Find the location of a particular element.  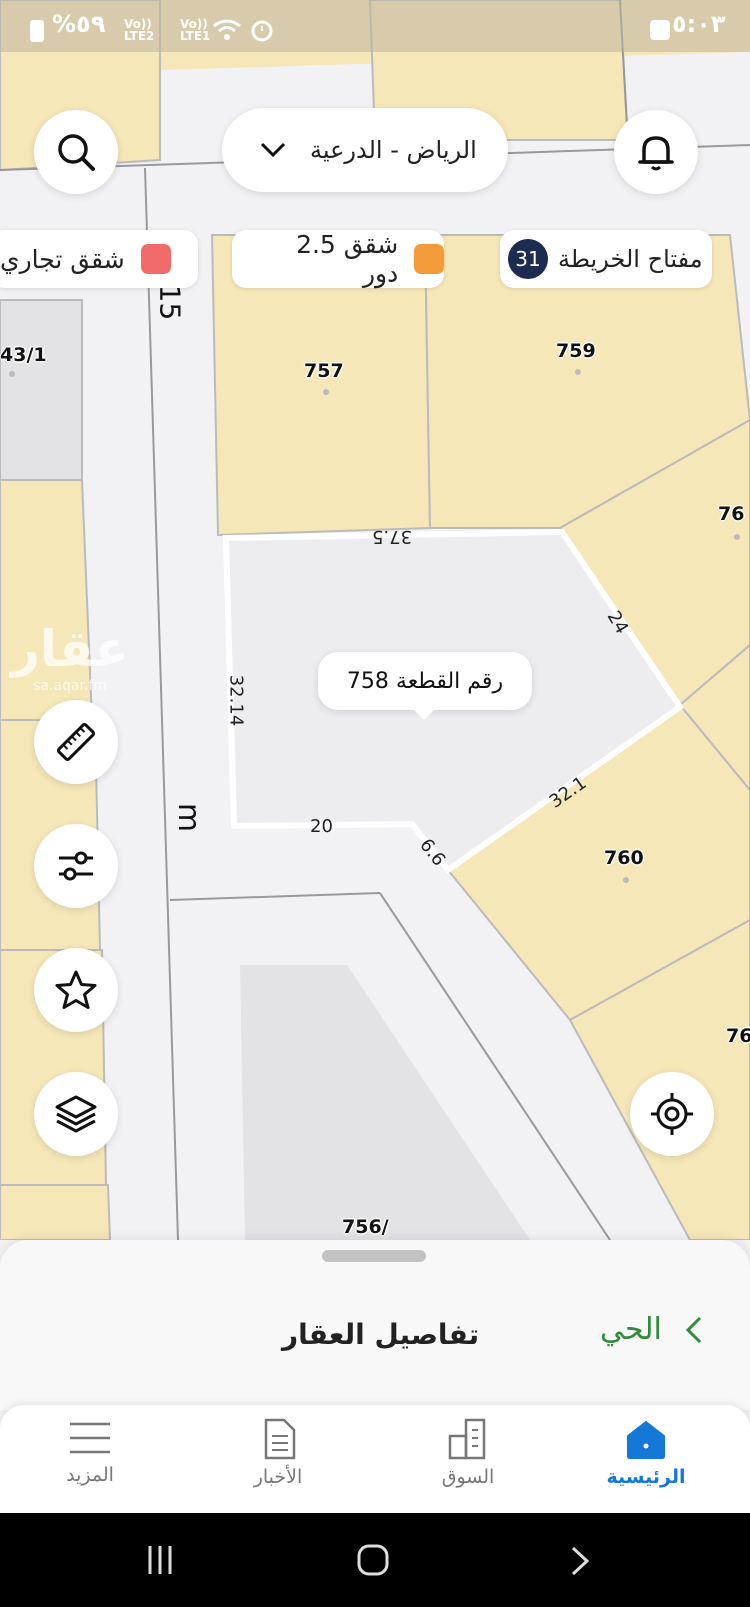

plot-759-label: 759 is located at coordinates (576, 351).